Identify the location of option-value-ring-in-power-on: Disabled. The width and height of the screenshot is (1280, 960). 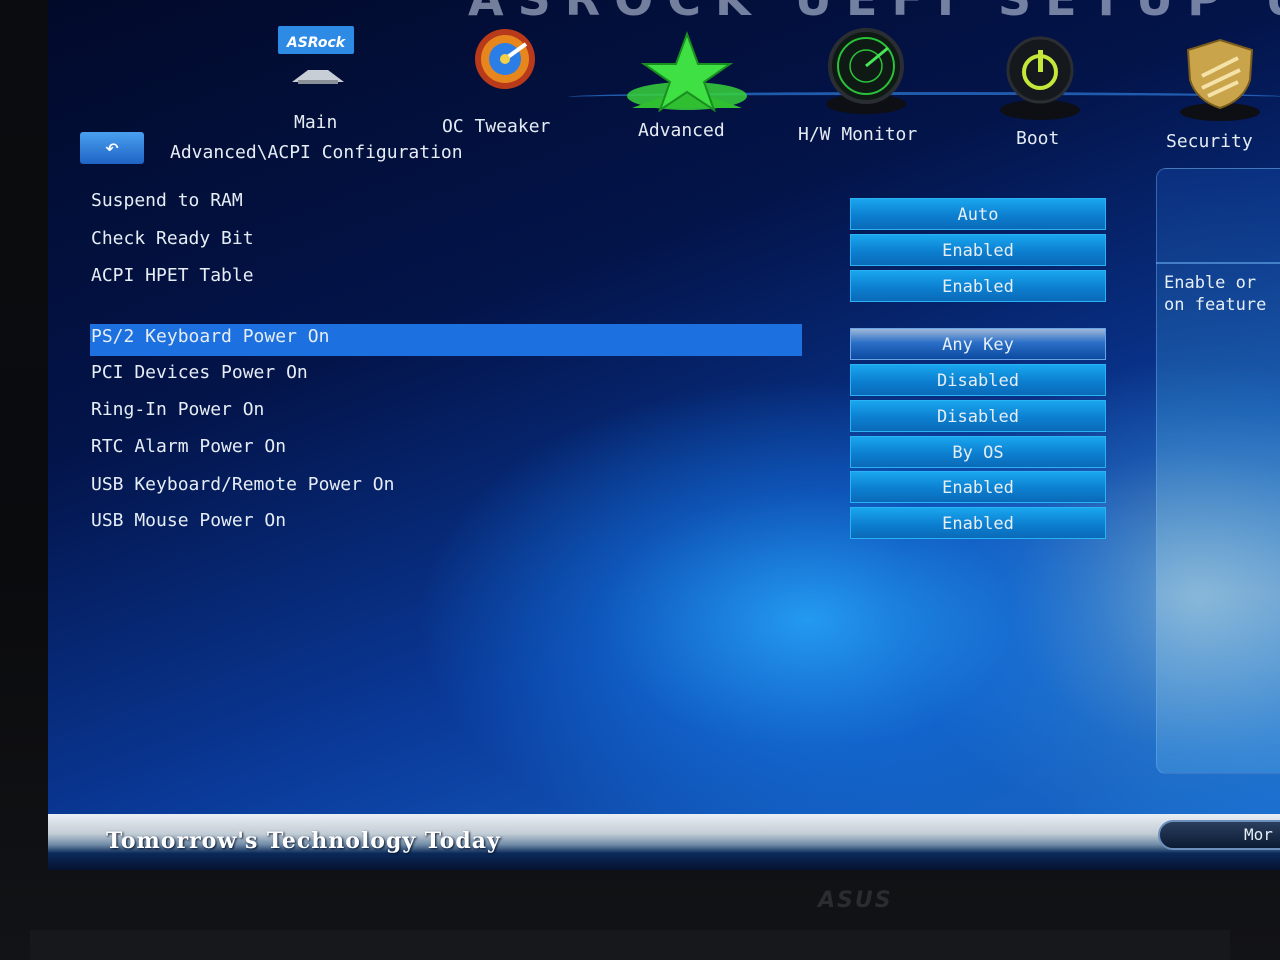
(978, 416).